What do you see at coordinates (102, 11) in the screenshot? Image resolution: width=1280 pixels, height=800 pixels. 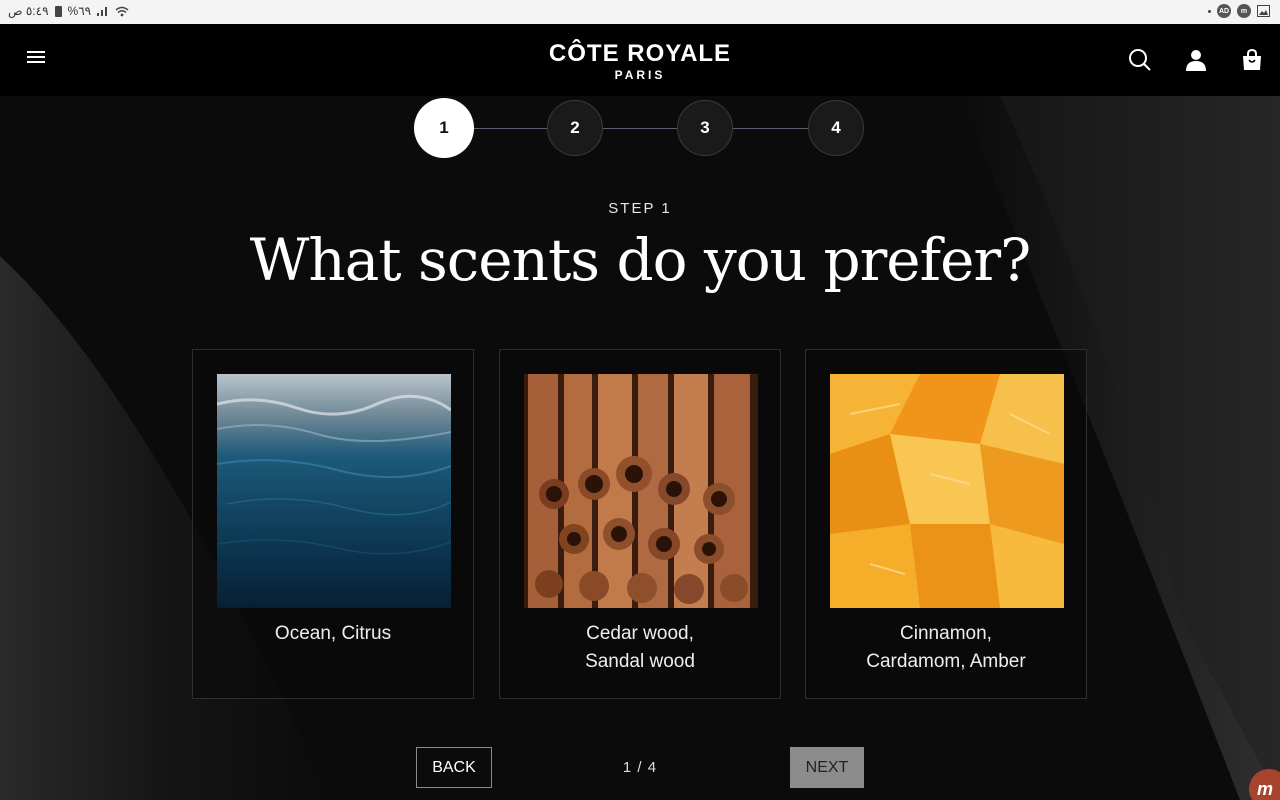 I see `signal-icon` at bounding box center [102, 11].